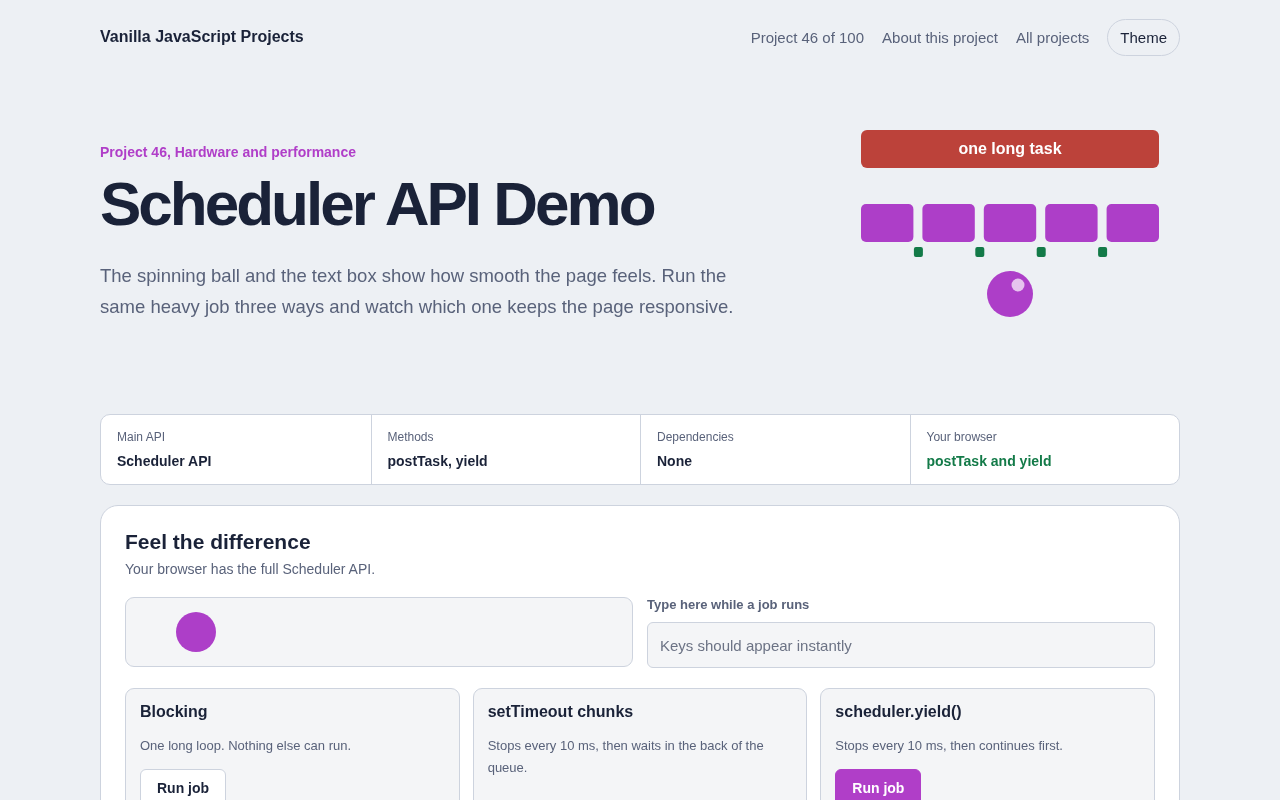 The width and height of the screenshot is (1280, 800). I want to click on fact-label: Methods, so click(411, 437).